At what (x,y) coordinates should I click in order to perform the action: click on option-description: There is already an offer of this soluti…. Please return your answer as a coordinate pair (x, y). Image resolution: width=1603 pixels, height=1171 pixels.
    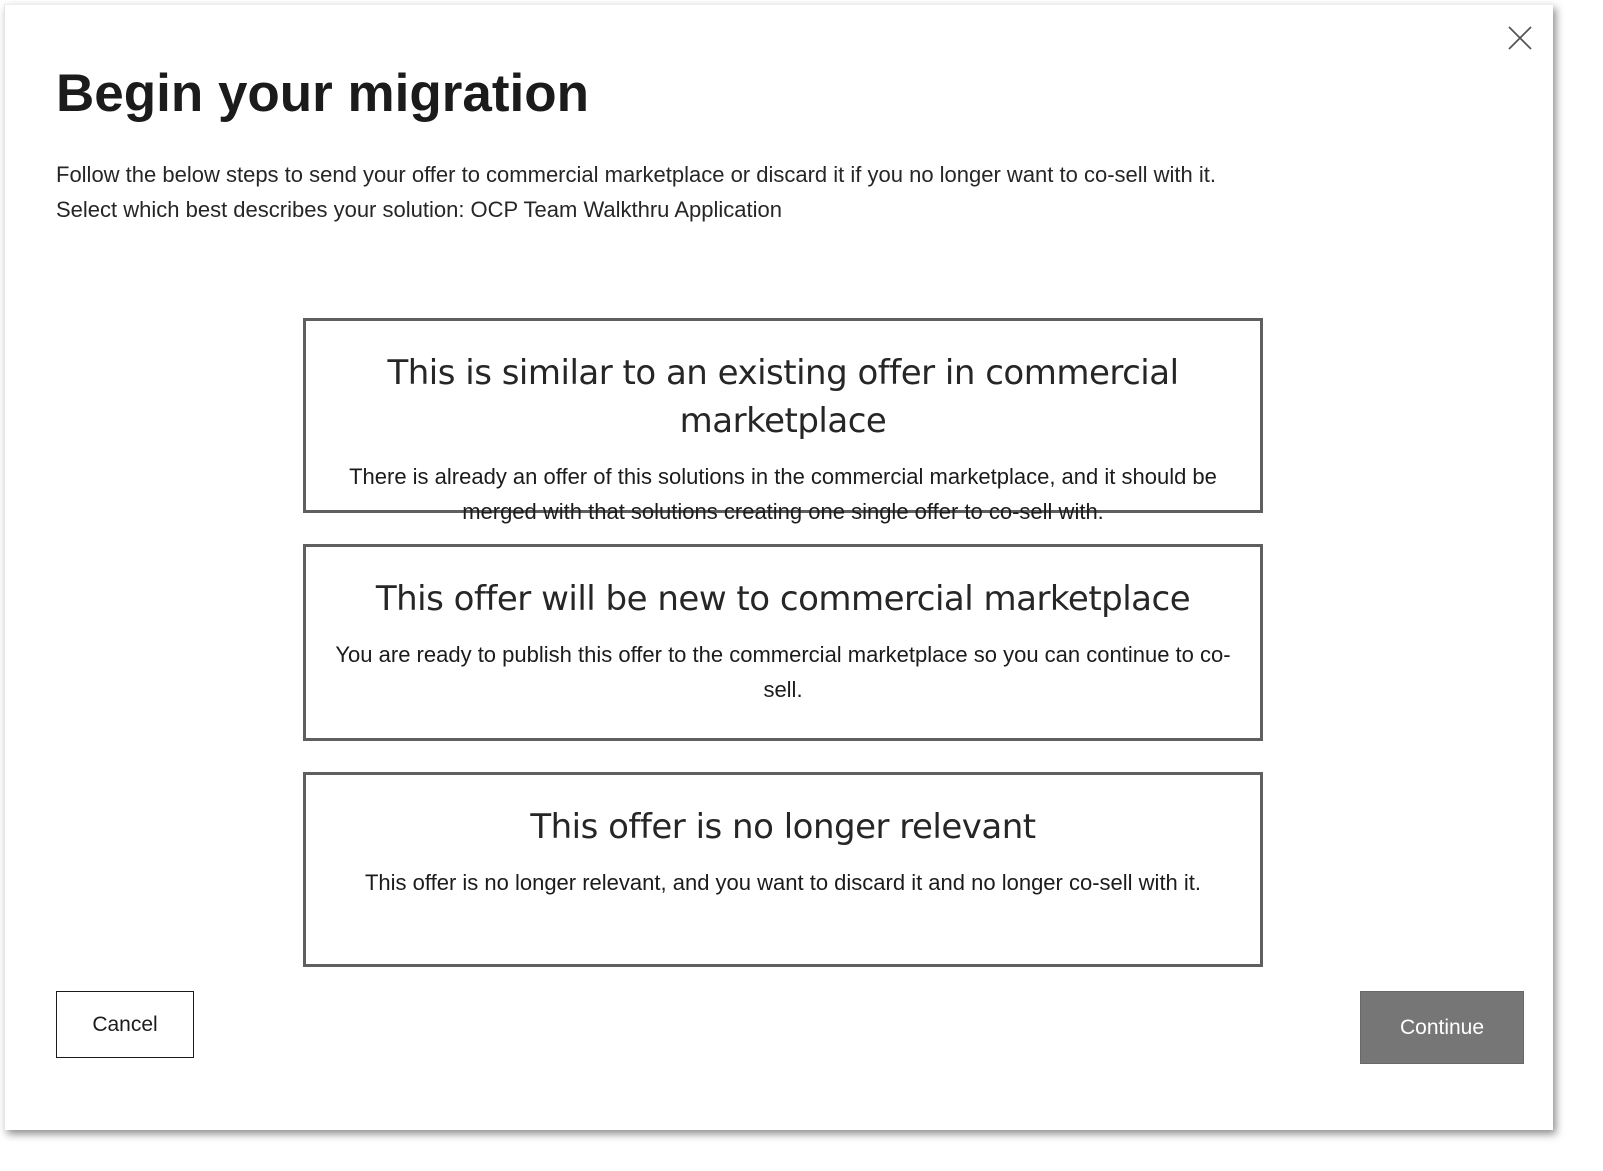
    Looking at the image, I should click on (783, 494).